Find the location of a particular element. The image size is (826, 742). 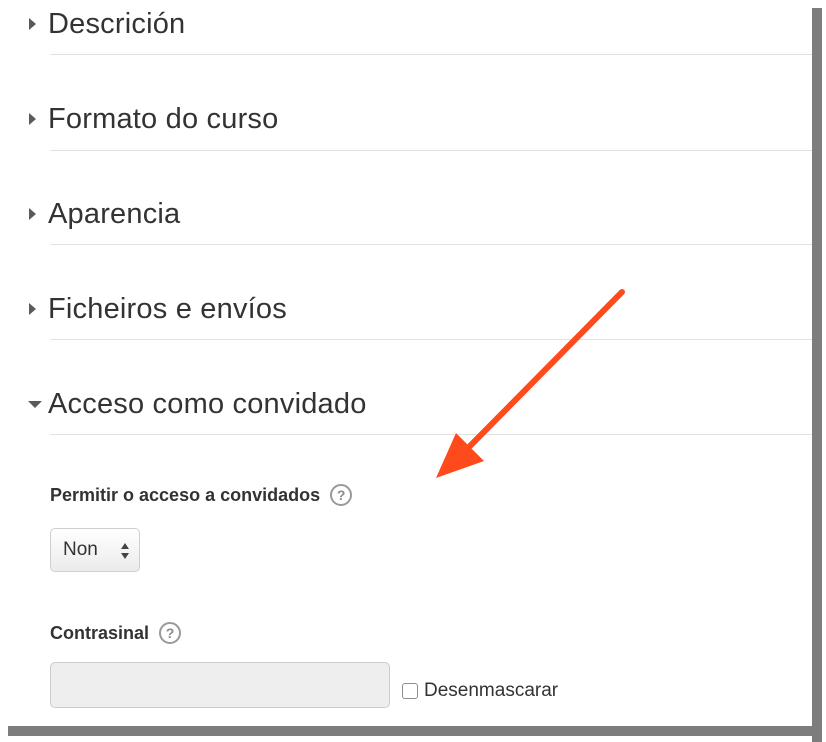

allow-guest-access-select: Non is located at coordinates (95, 550).